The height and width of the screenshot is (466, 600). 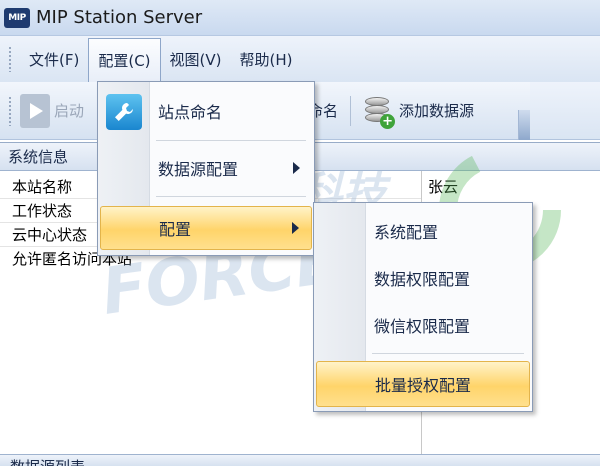 I want to click on menu-help: 帮助(H), so click(x=266, y=59).